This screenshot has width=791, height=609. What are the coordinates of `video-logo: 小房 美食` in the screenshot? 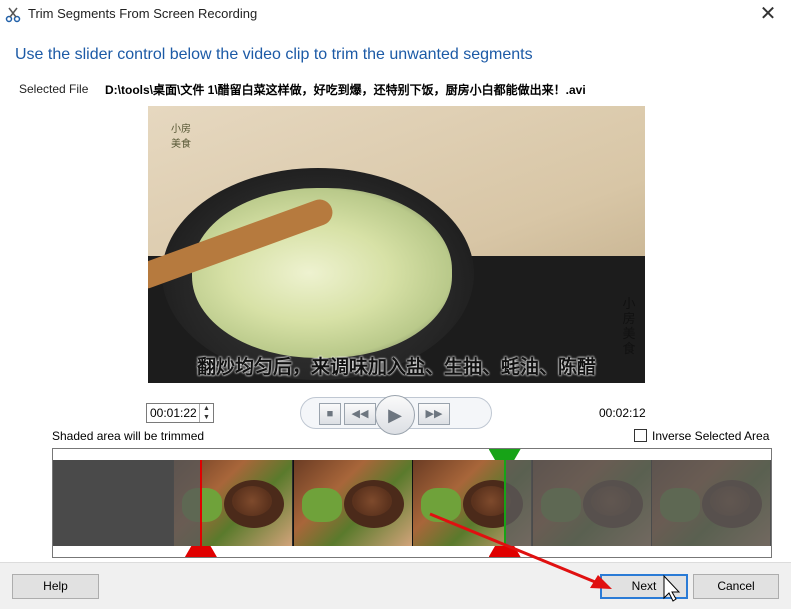 It's located at (181, 137).